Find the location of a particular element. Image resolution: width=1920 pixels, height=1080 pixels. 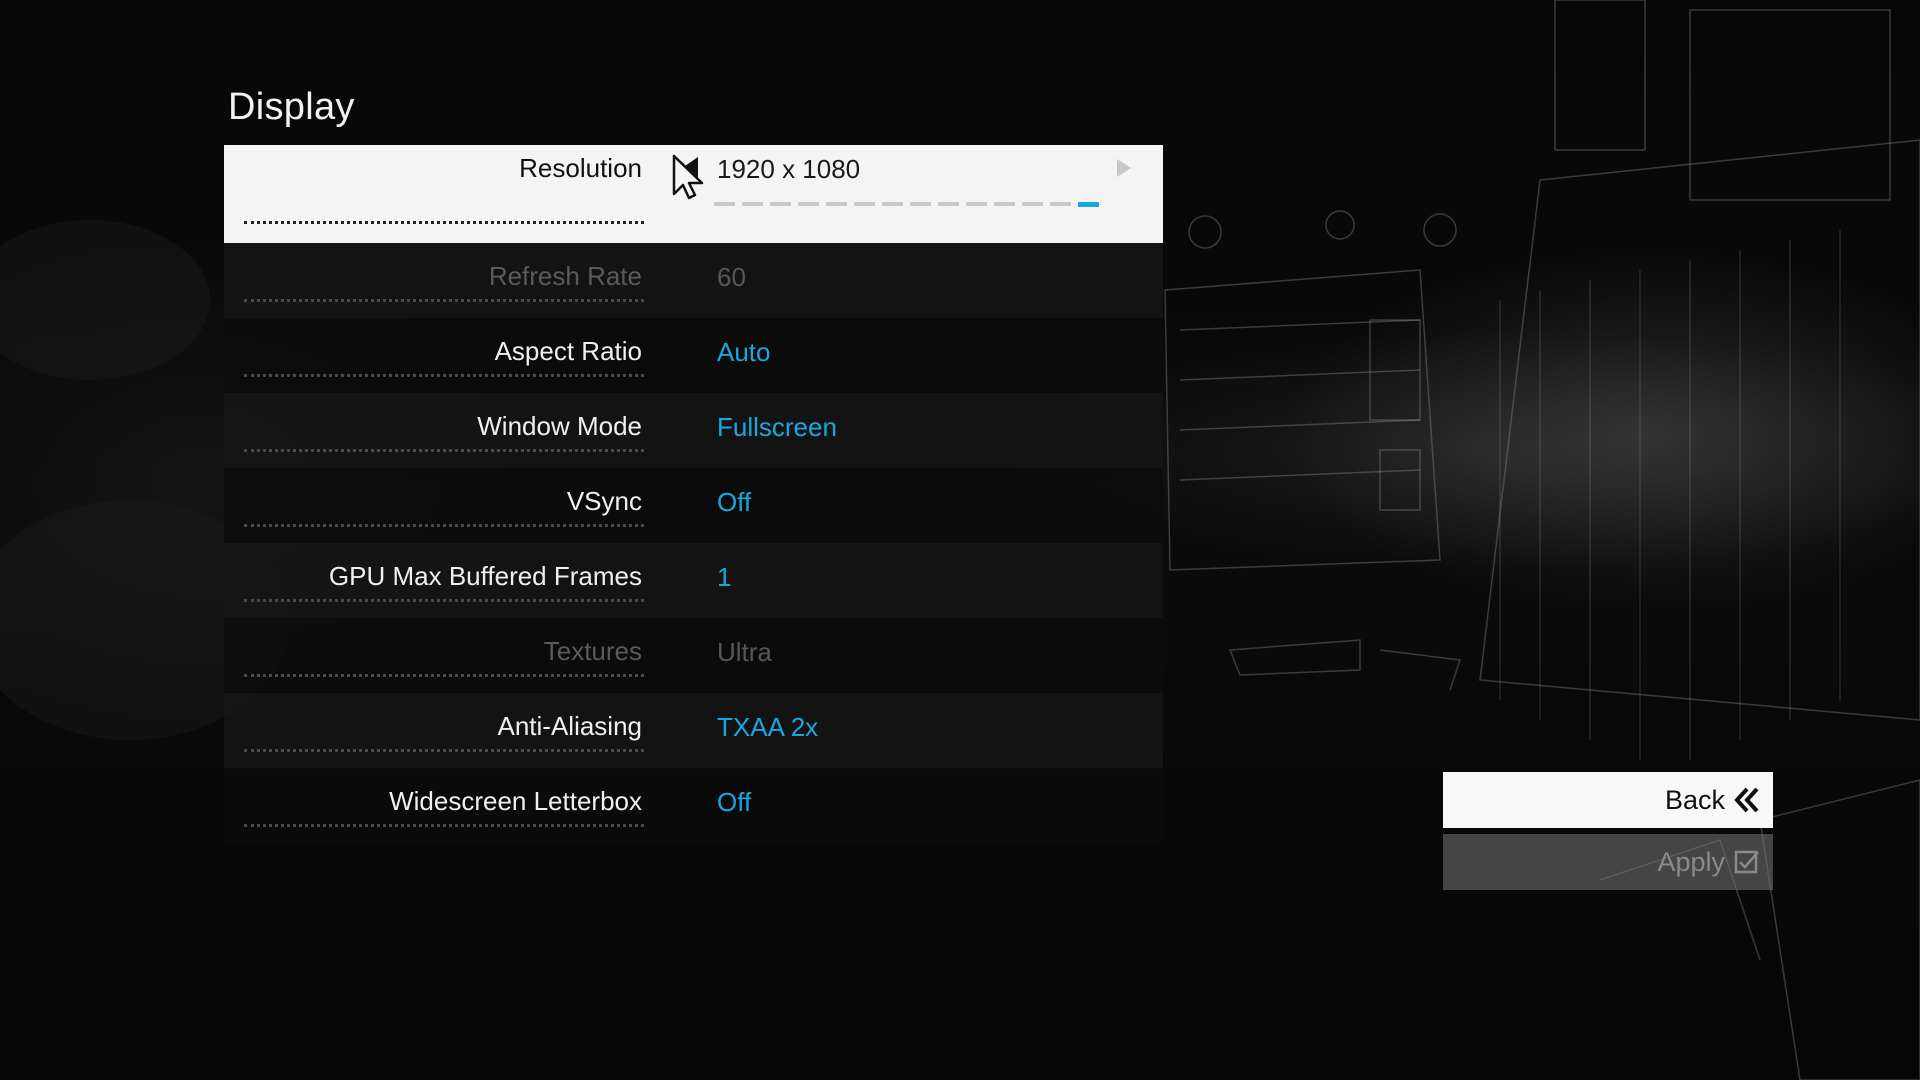

back-button: Back is located at coordinates (1608, 800).